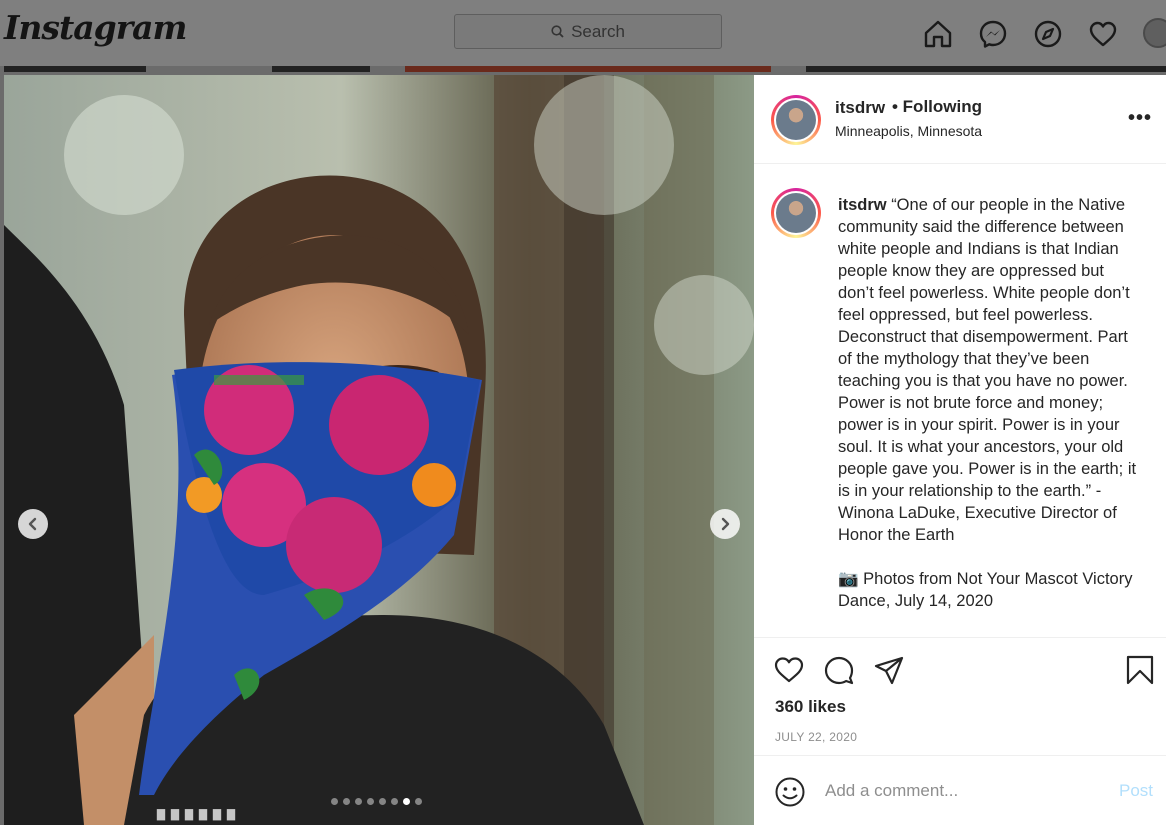  I want to click on instagram-logo: Instagram, so click(95, 27).